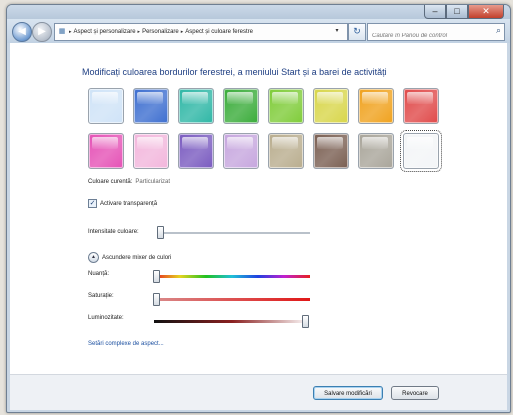 The height and width of the screenshot is (415, 513). I want to click on back-button: ◀, so click(22, 32).